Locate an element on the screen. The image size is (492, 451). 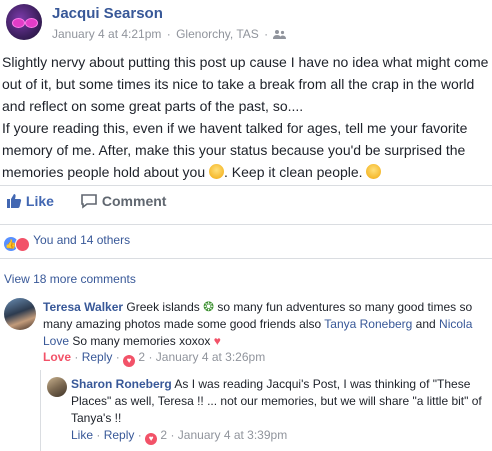
reactions-summary: 👍 ♥ You and 14 others is located at coordinates (67, 242).